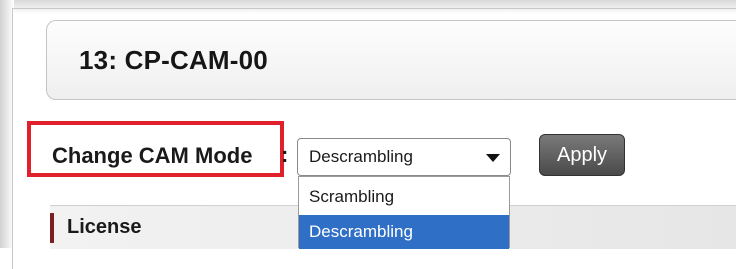 The height and width of the screenshot is (269, 736). Describe the element at coordinates (173, 60) in the screenshot. I see `page-title: 13: CP-CAM-00` at that location.